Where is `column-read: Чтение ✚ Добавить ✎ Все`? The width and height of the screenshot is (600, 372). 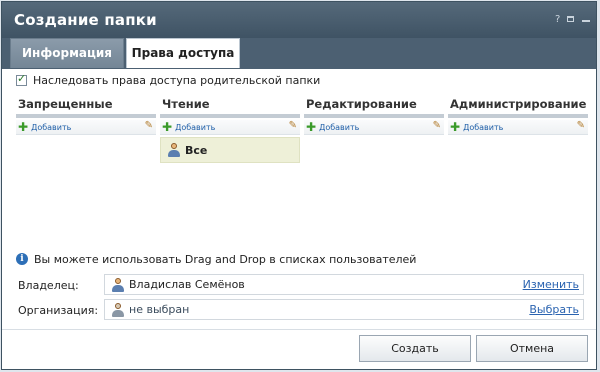 column-read: Чтение ✚ Добавить ✎ Все is located at coordinates (230, 171).